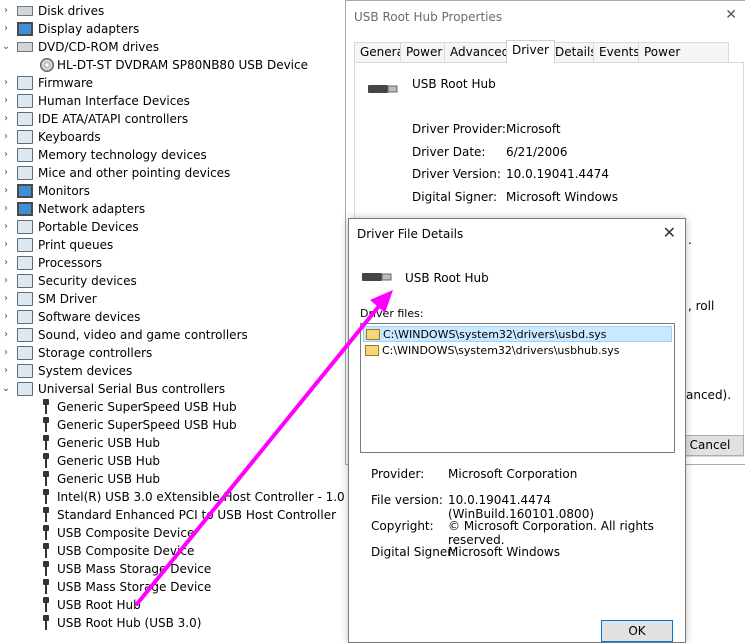 The width and height of the screenshot is (745, 643). I want to click on clipped-text: anced)., so click(709, 395).